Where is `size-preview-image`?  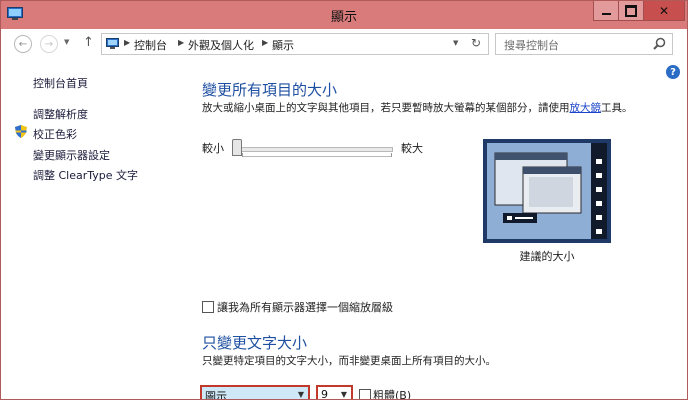
size-preview-image is located at coordinates (547, 191).